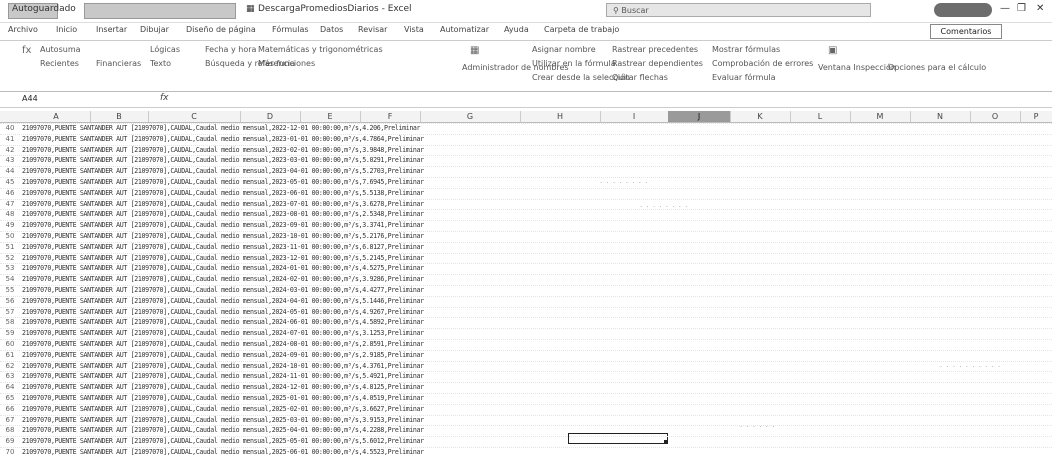  What do you see at coordinates (10, 301) in the screenshot?
I see `row-number: 56` at bounding box center [10, 301].